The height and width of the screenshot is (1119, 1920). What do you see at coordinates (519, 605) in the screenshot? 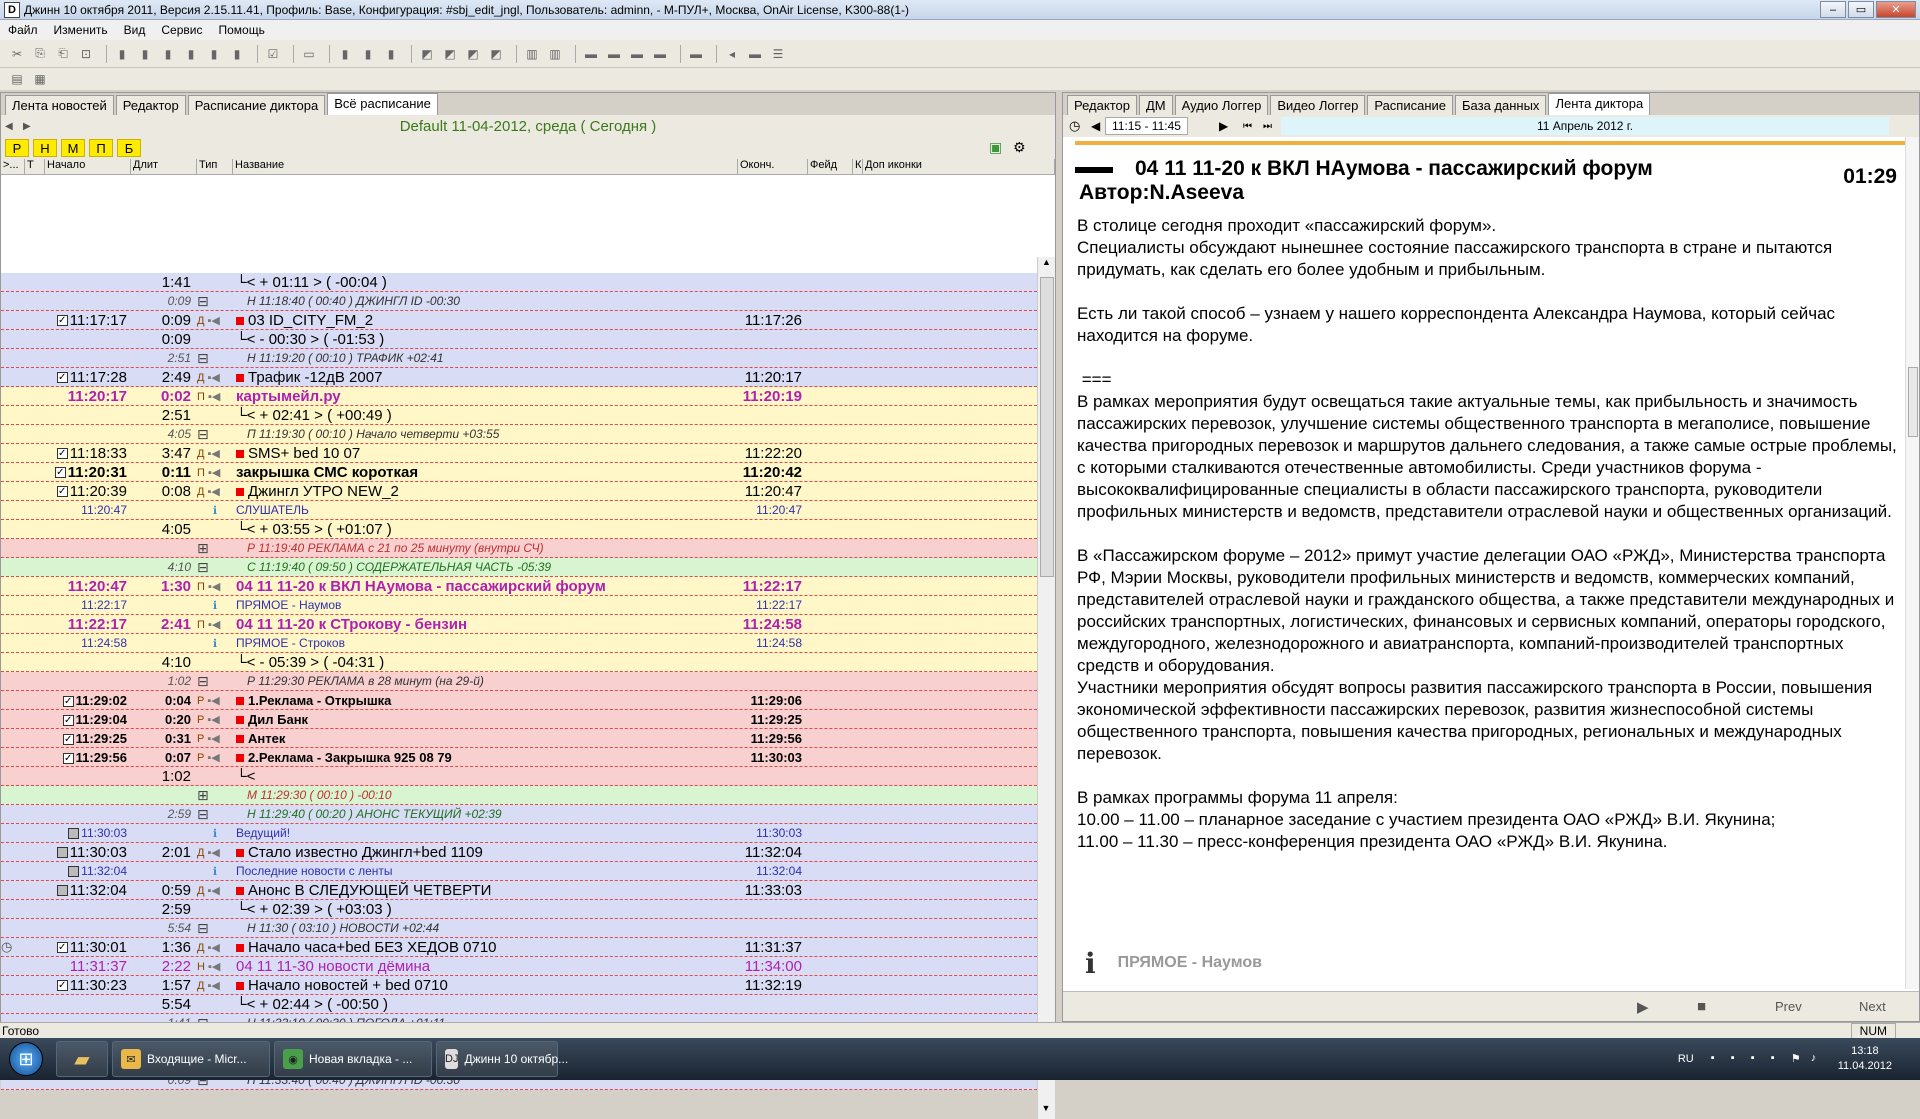
I see `table-row: 11:22:17 ℹ ПРЯМОЕ - Наумов 11:22:17` at bounding box center [519, 605].